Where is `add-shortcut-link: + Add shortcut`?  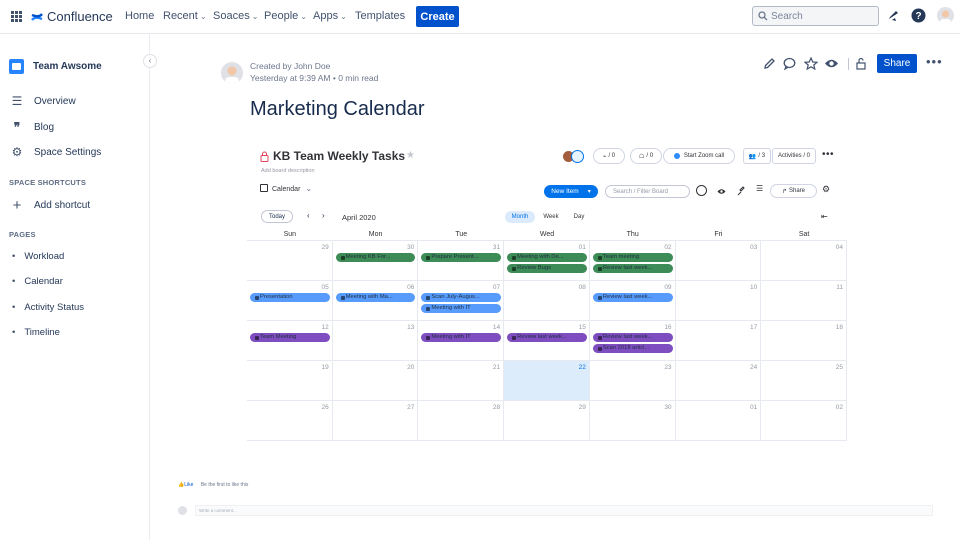
add-shortcut-link: + Add shortcut is located at coordinates (50, 205).